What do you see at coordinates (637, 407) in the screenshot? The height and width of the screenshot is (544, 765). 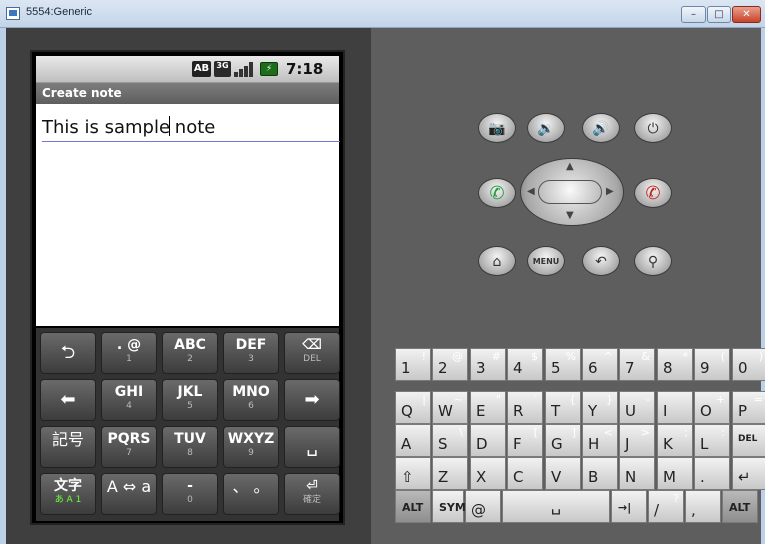 I see `hw-key-row2-6: U-` at bounding box center [637, 407].